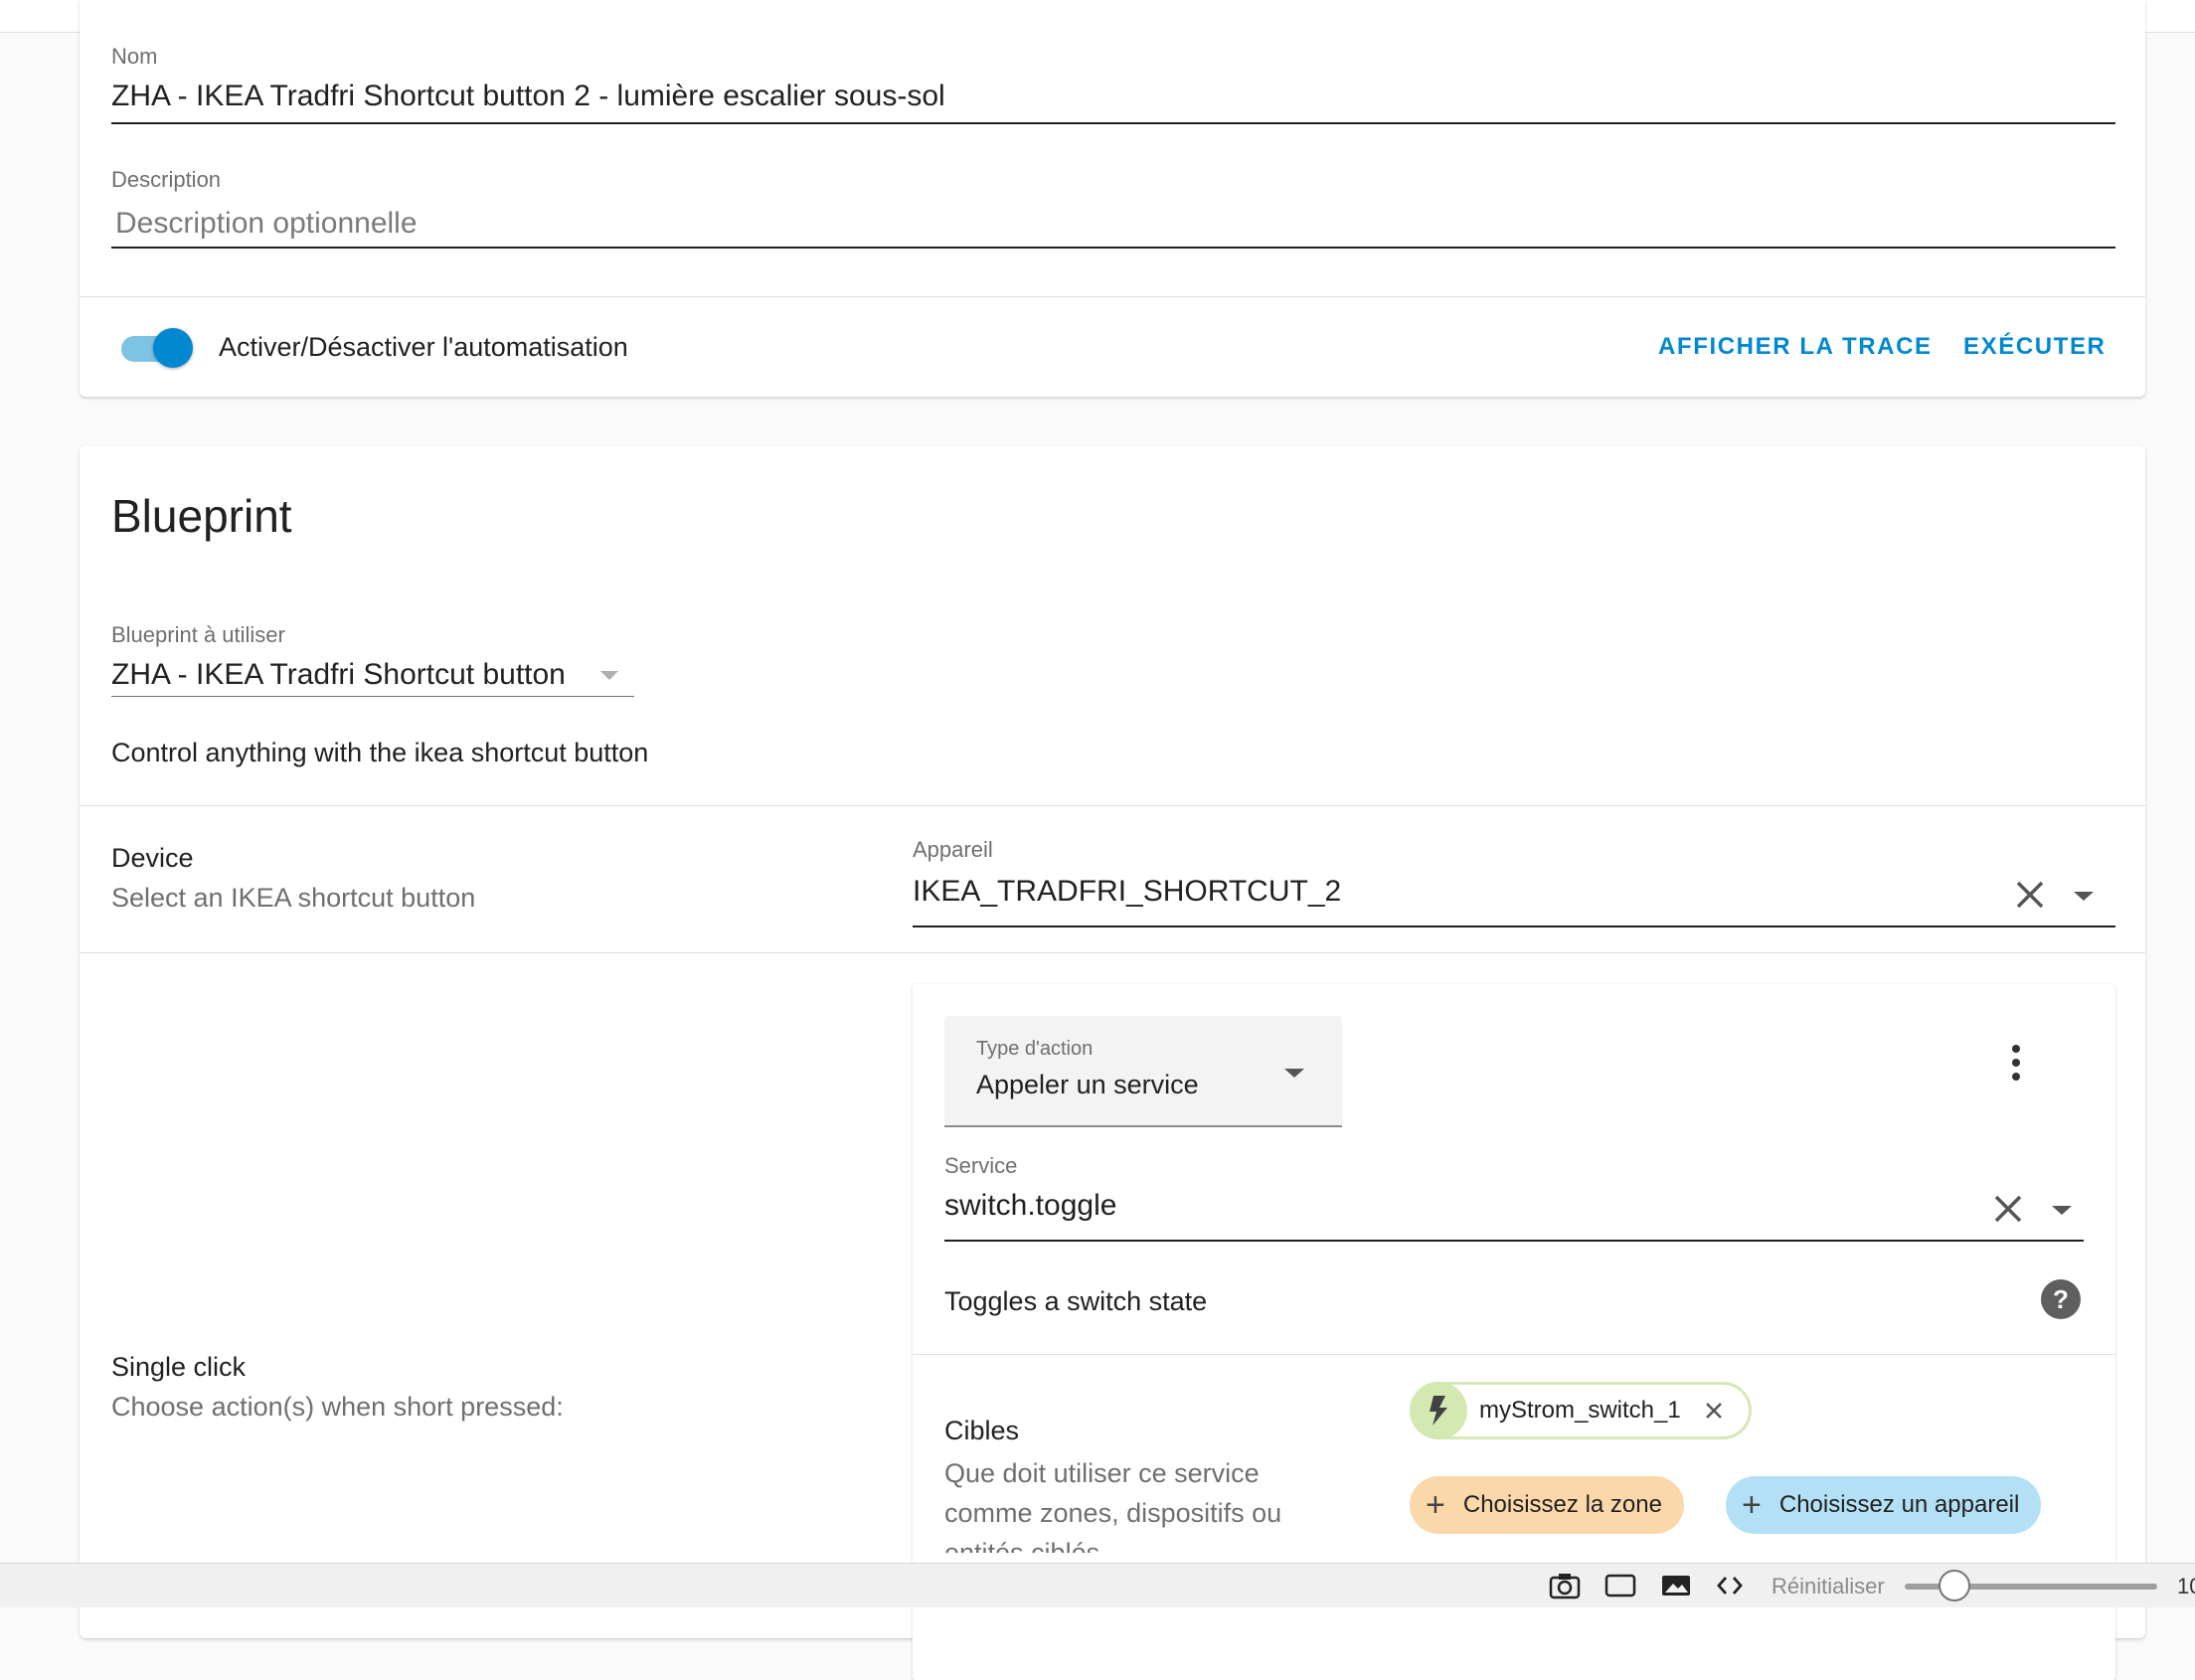  Describe the element at coordinates (198, 634) in the screenshot. I see `blueprint-select-label: Blueprint à utiliser` at that location.